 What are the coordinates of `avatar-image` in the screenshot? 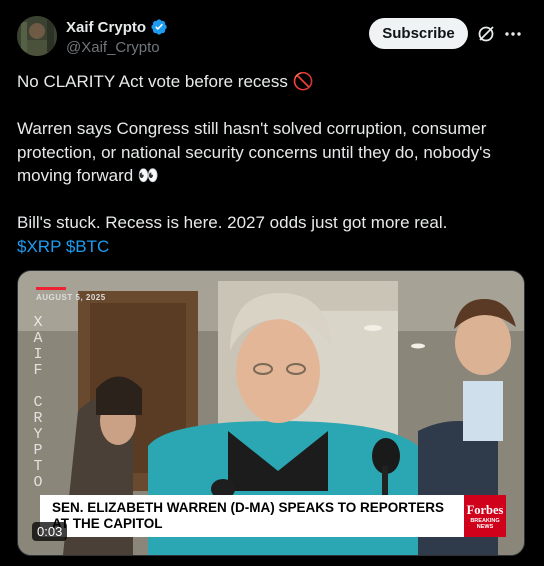 It's located at (37, 36).